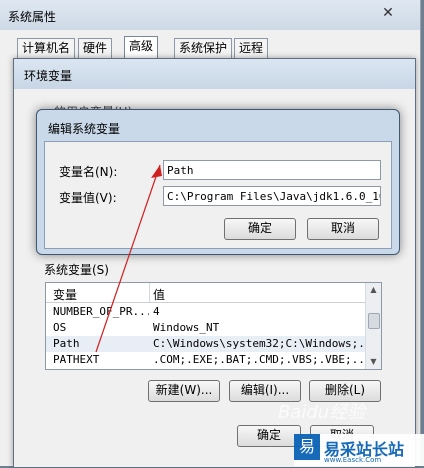 This screenshot has width=424, height=468. Describe the element at coordinates (322, 412) in the screenshot. I see `baidu-watermark: Baidu经验` at that location.